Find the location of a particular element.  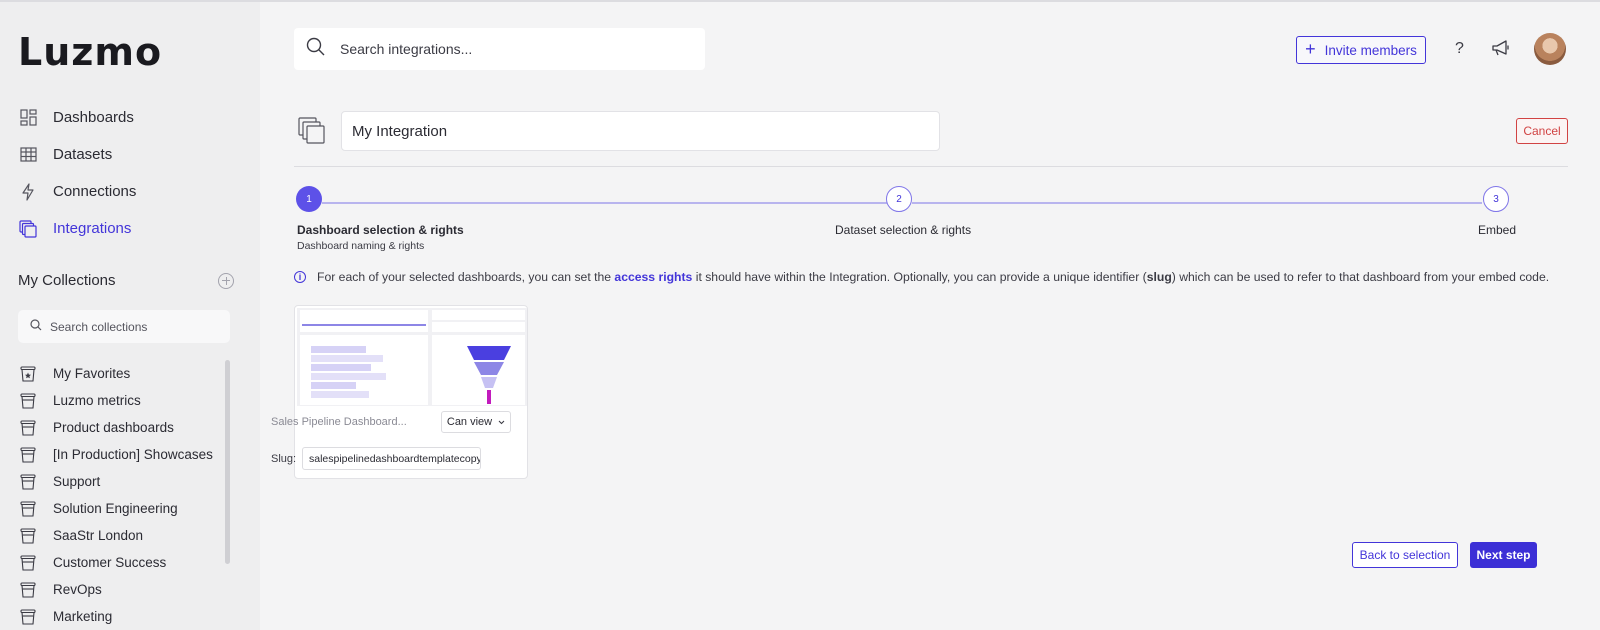

luzmo-logo: Luzmo is located at coordinates (90, 52).